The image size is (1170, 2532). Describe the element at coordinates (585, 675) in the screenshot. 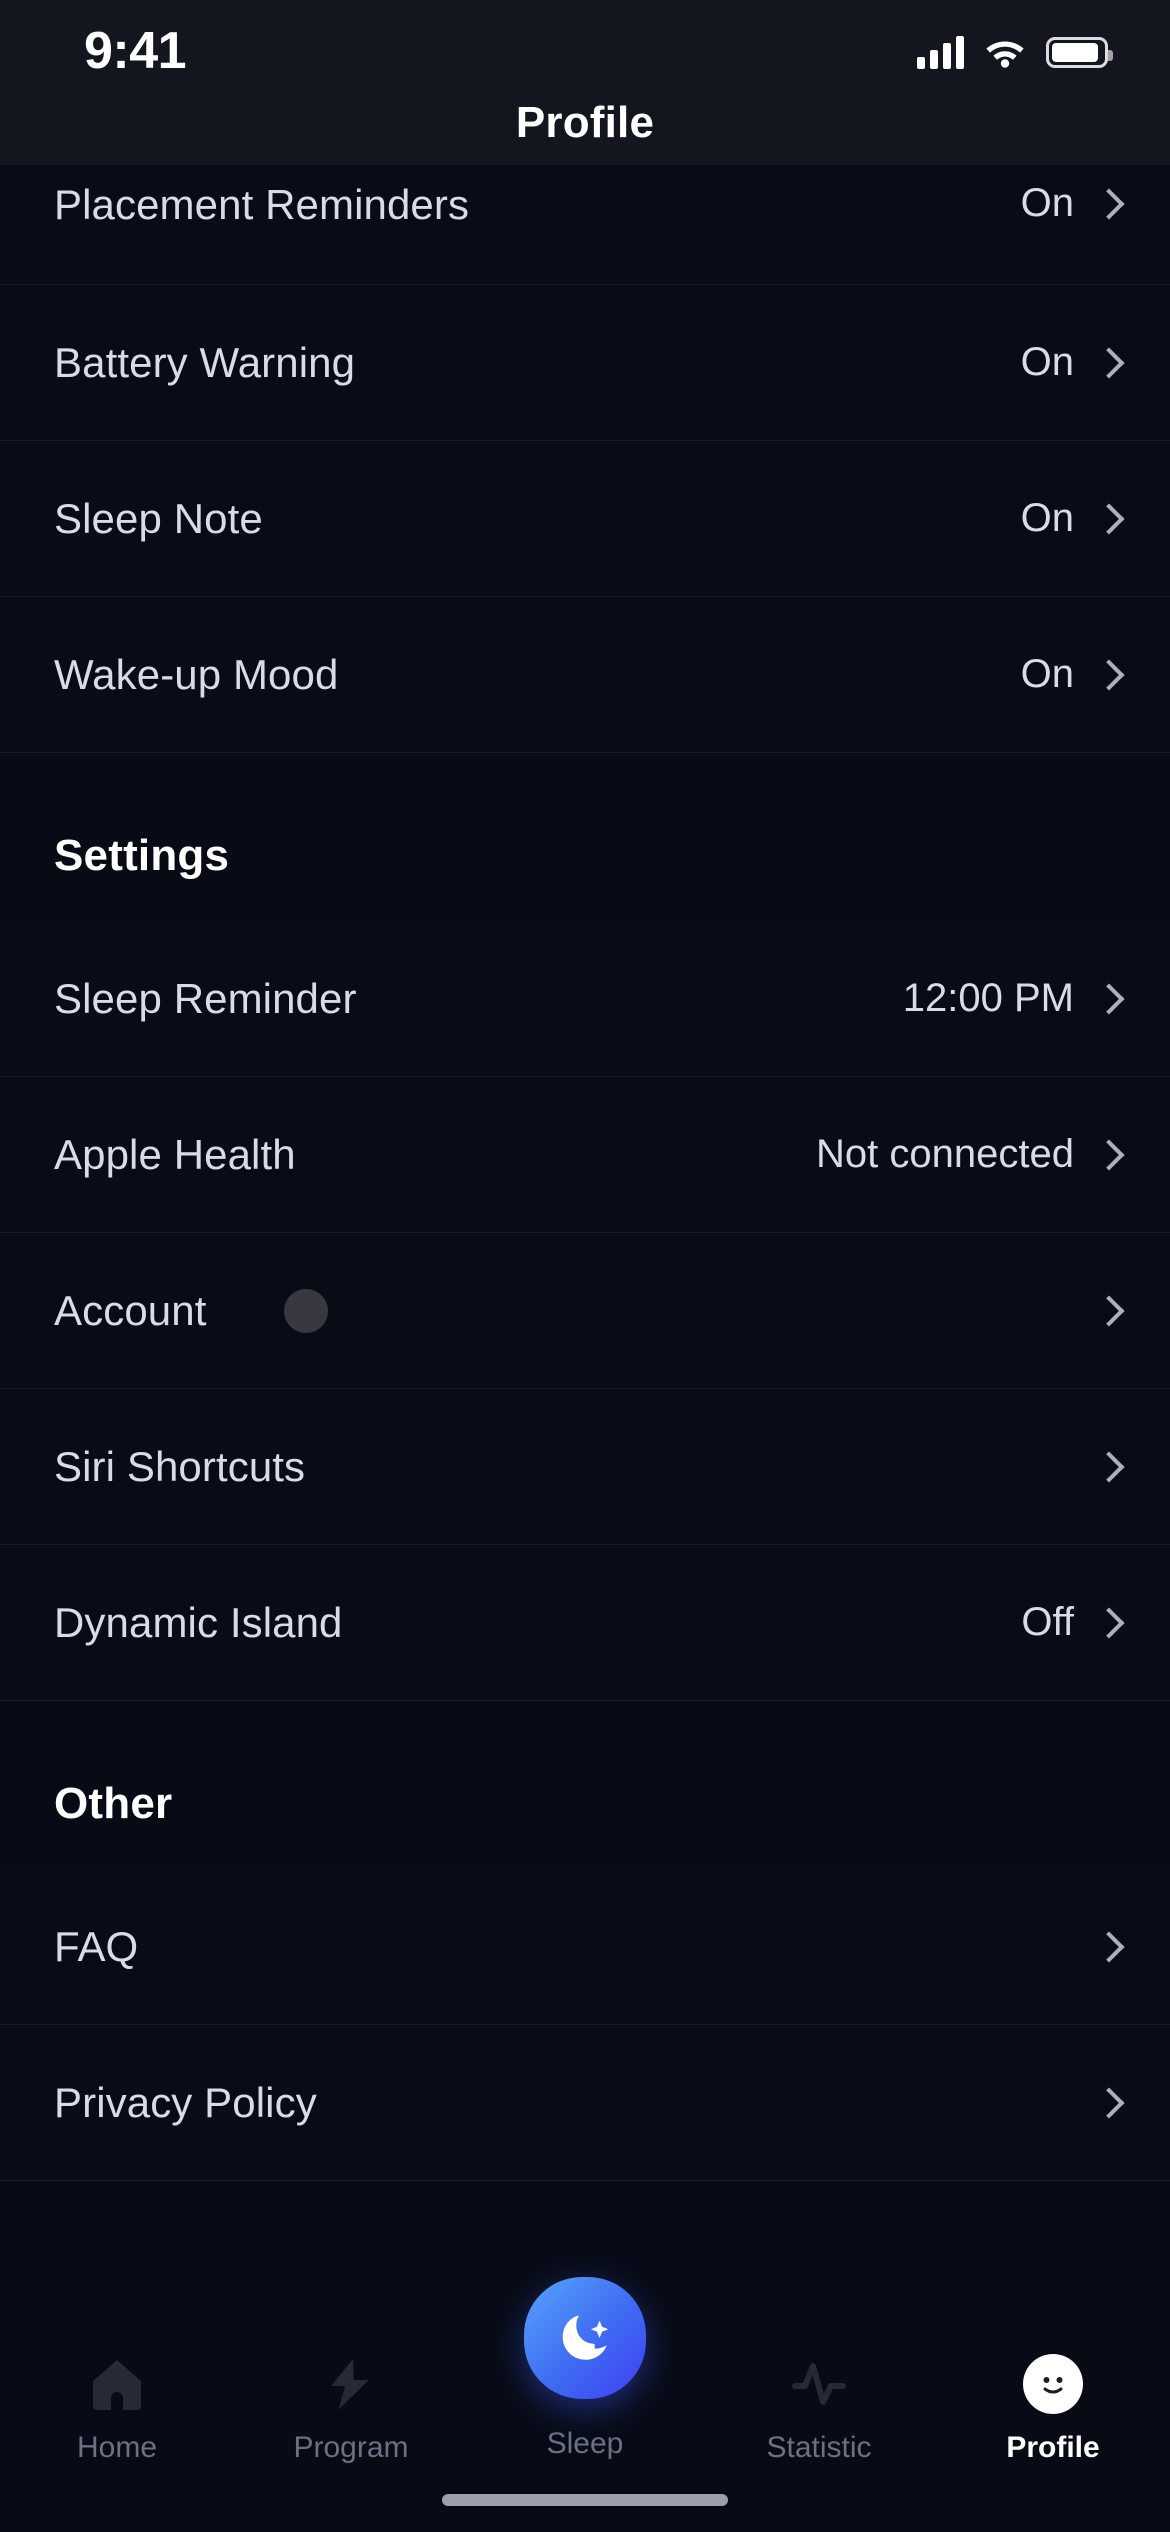

I see `row-wake-up-mood: Wake-up Mood On` at that location.